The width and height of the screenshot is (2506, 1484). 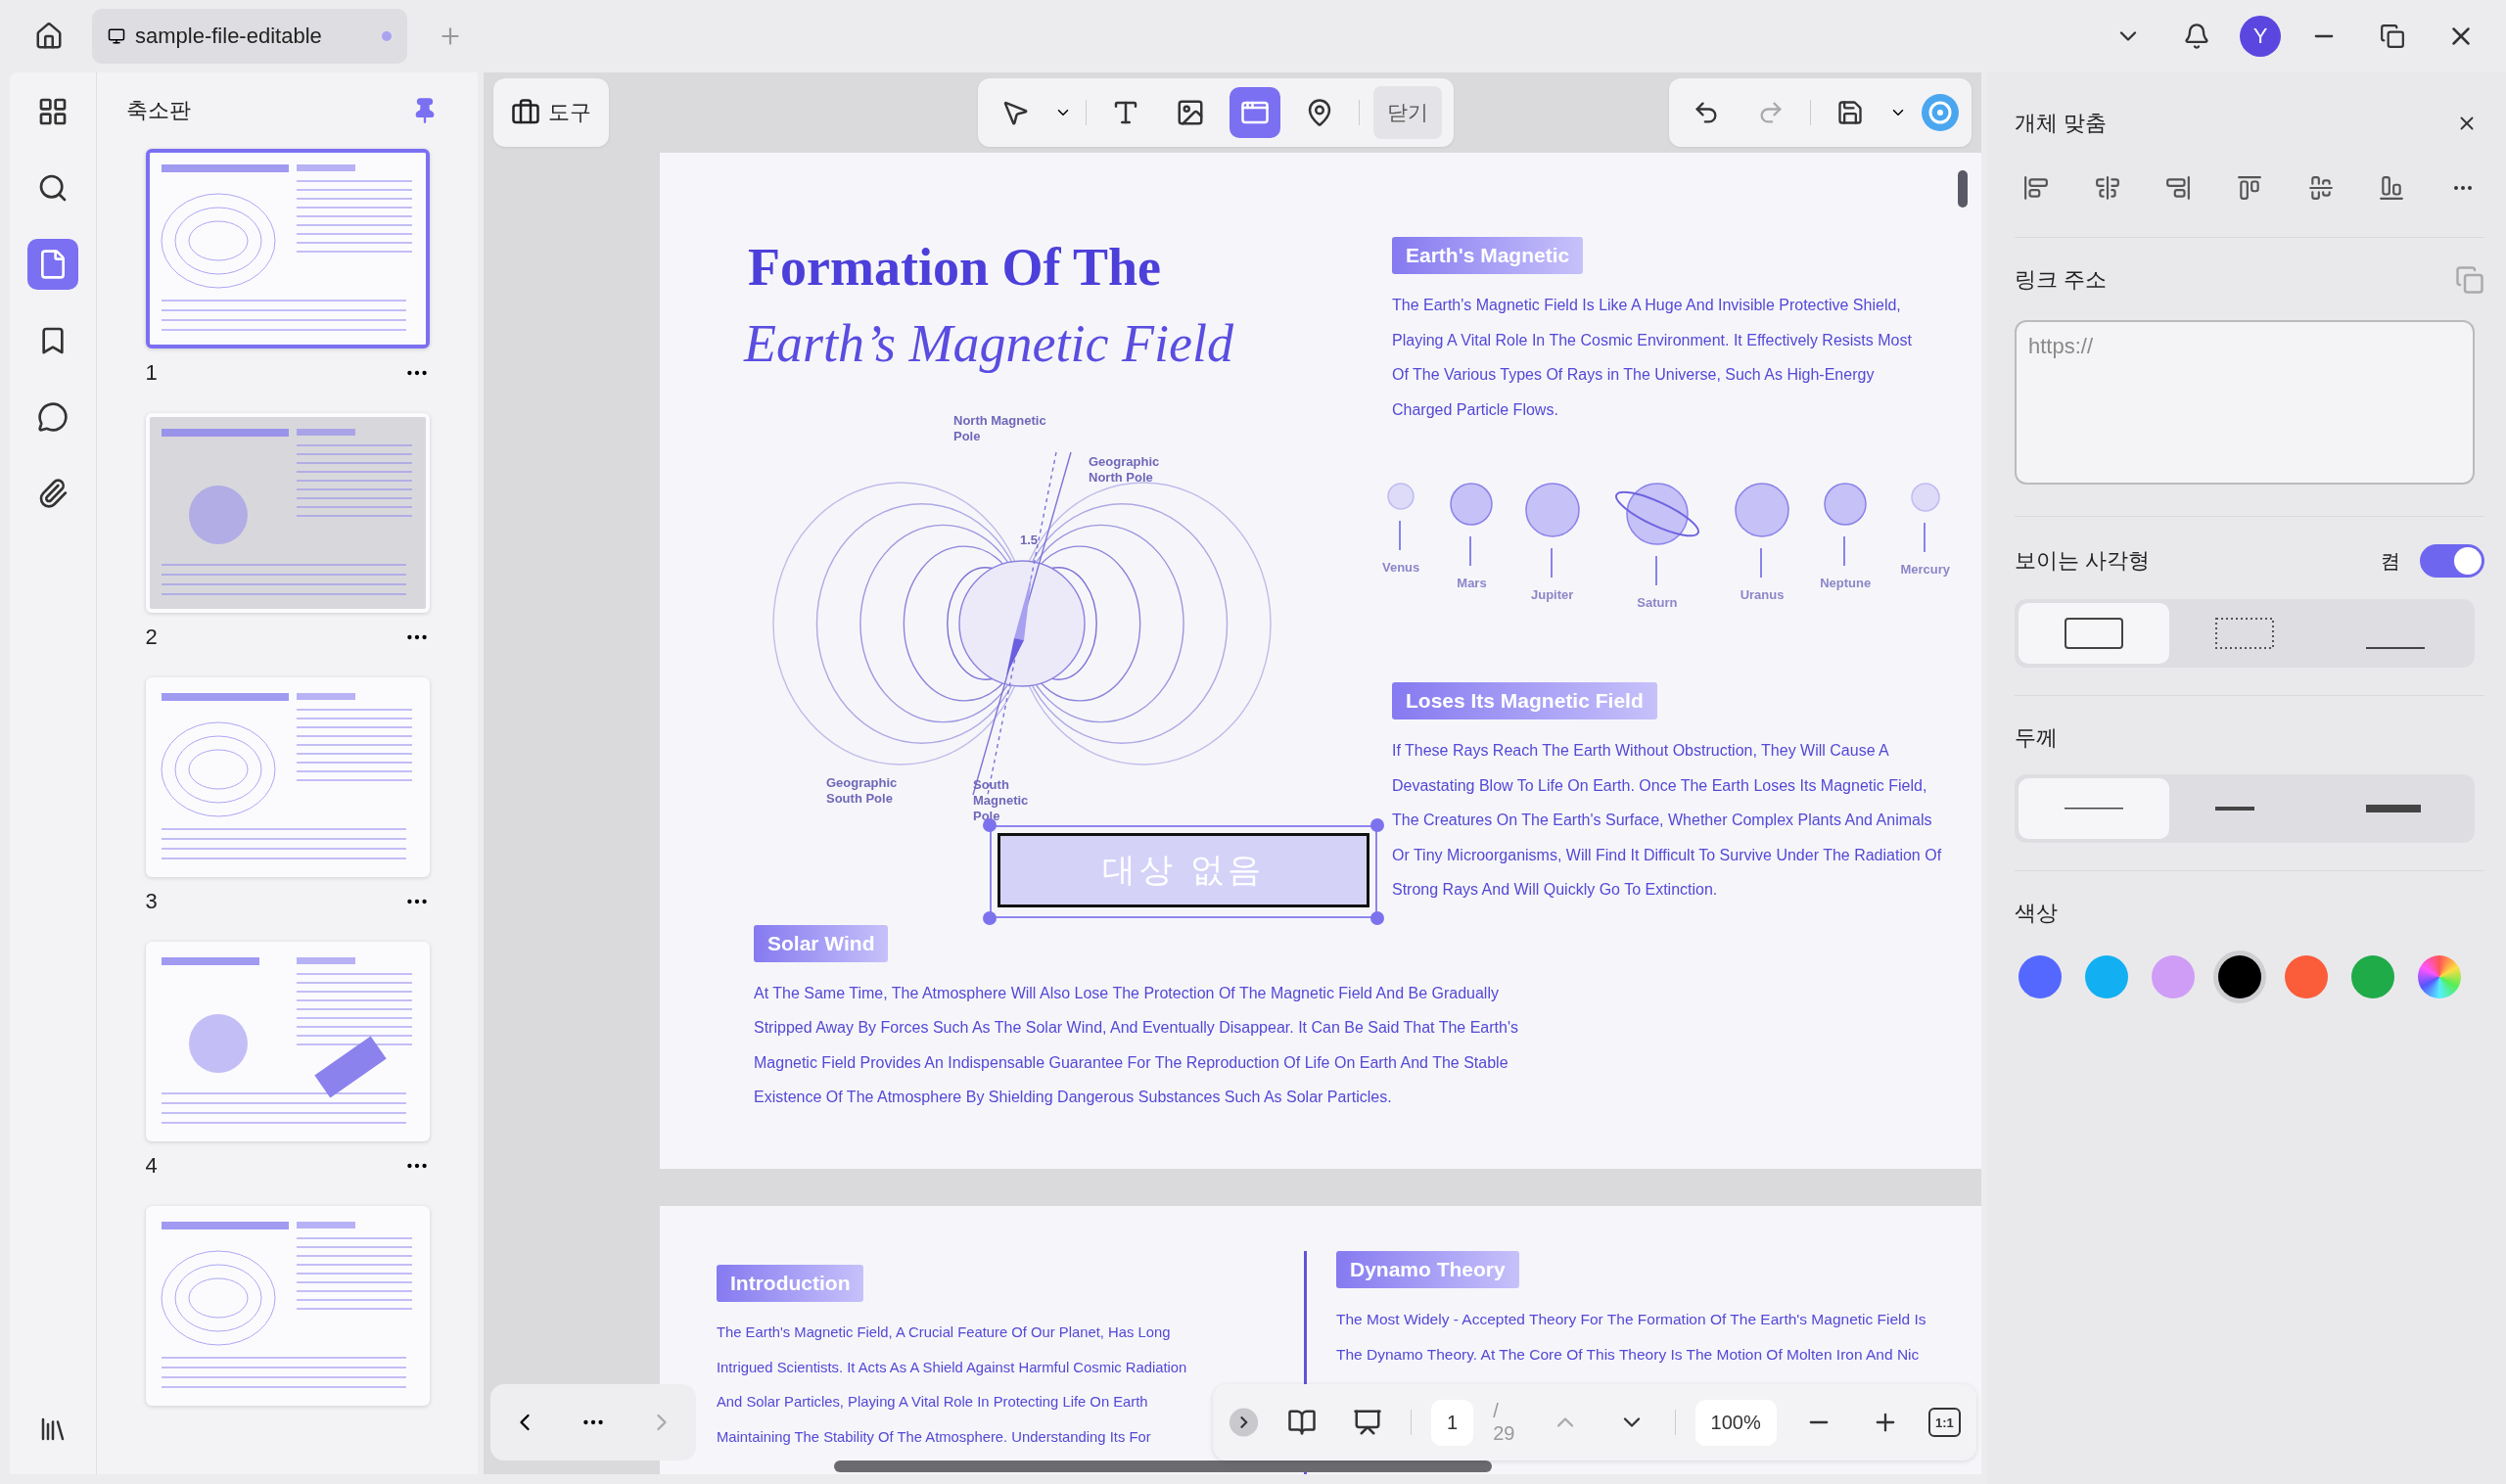 What do you see at coordinates (2037, 913) in the screenshot?
I see `section-label: 색상` at bounding box center [2037, 913].